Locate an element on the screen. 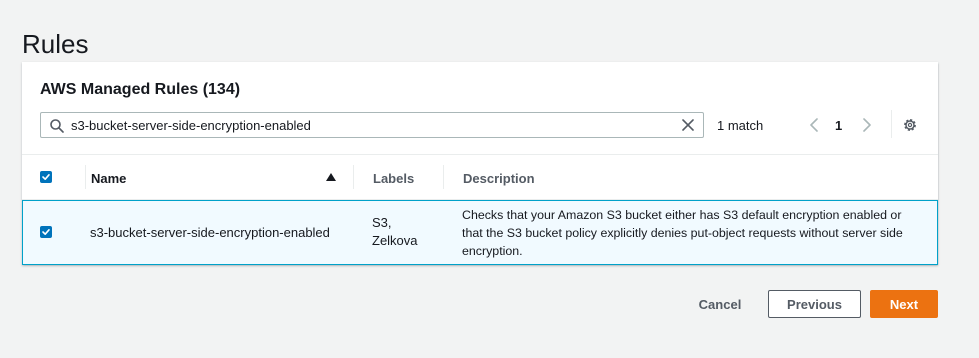 This screenshot has width=979, height=358. search-icon is located at coordinates (57, 126).